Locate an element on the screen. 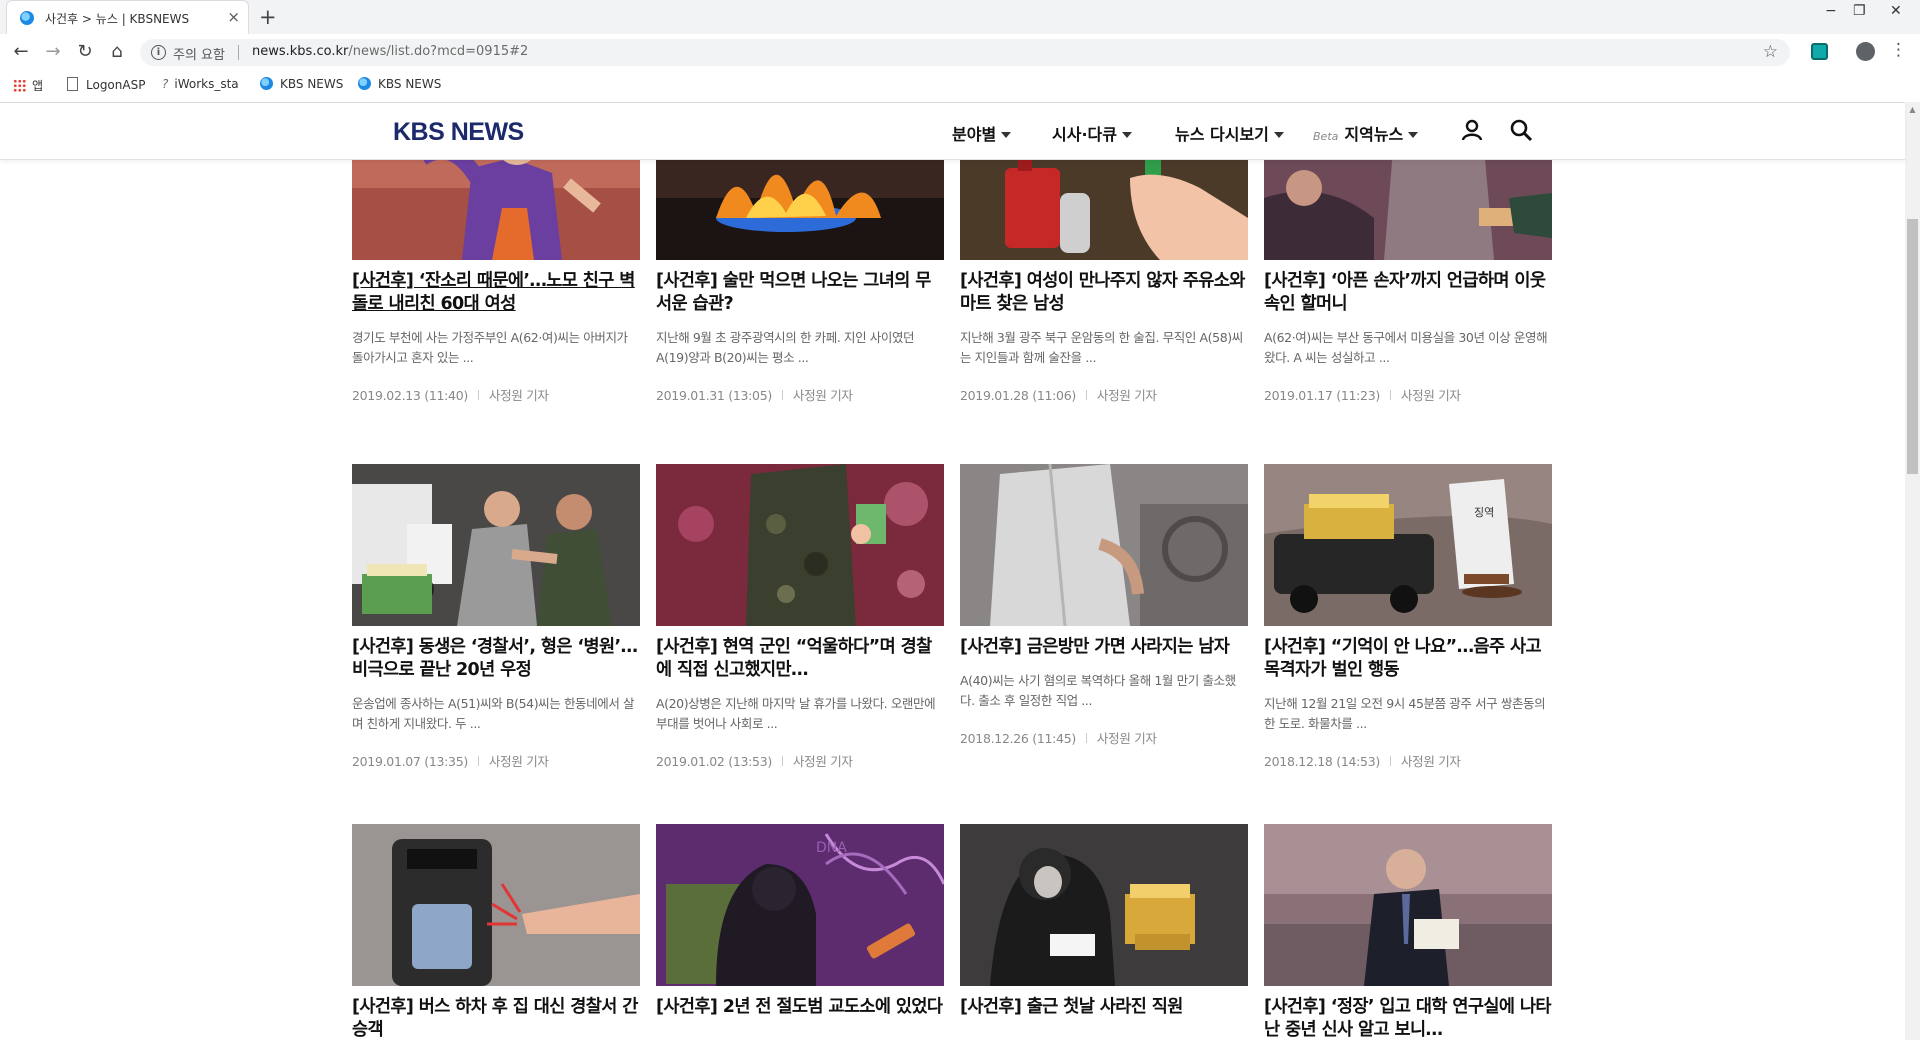 Image resolution: width=1920 pixels, height=1040 pixels. tab-close-icon: × is located at coordinates (233, 17).